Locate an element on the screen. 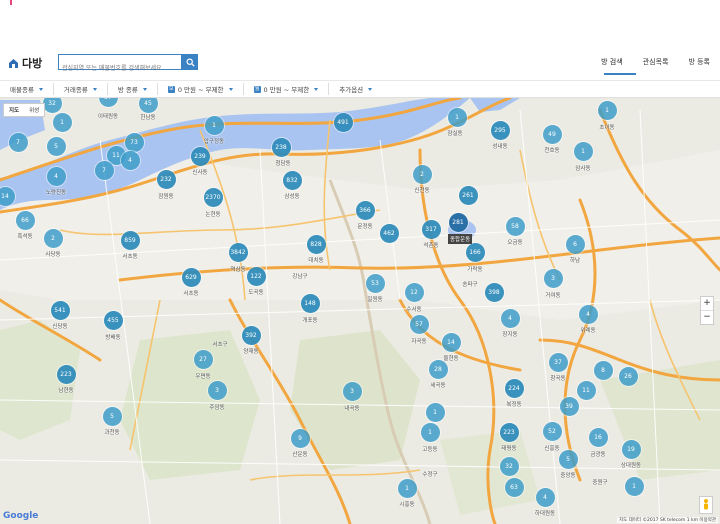  listing-cluster-marker: 19 is located at coordinates (631, 449).